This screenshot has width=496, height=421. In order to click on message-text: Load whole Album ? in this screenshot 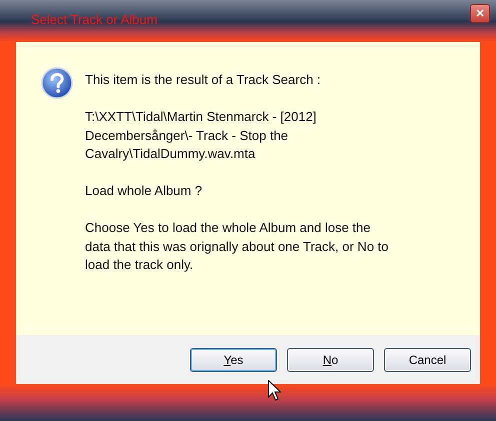, I will do `click(144, 191)`.